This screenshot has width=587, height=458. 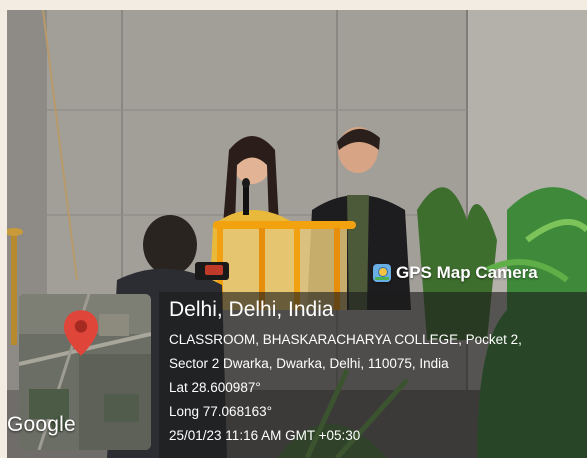 What do you see at coordinates (467, 272) in the screenshot?
I see `app-name-label: GPS Map Camera` at bounding box center [467, 272].